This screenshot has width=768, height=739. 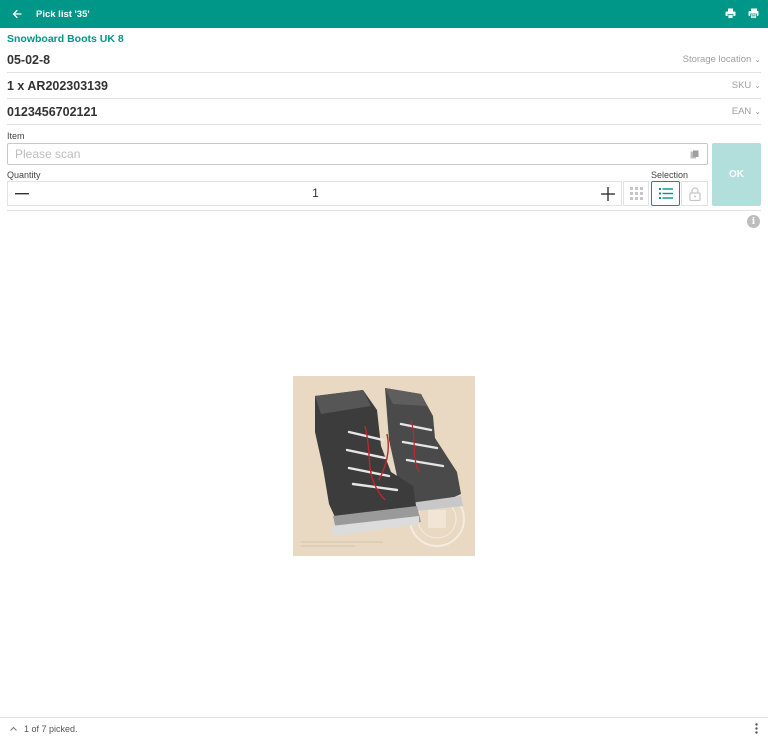 I want to click on storage-location-row: 05-02-8 Storage location ⌄, so click(x=384, y=60).